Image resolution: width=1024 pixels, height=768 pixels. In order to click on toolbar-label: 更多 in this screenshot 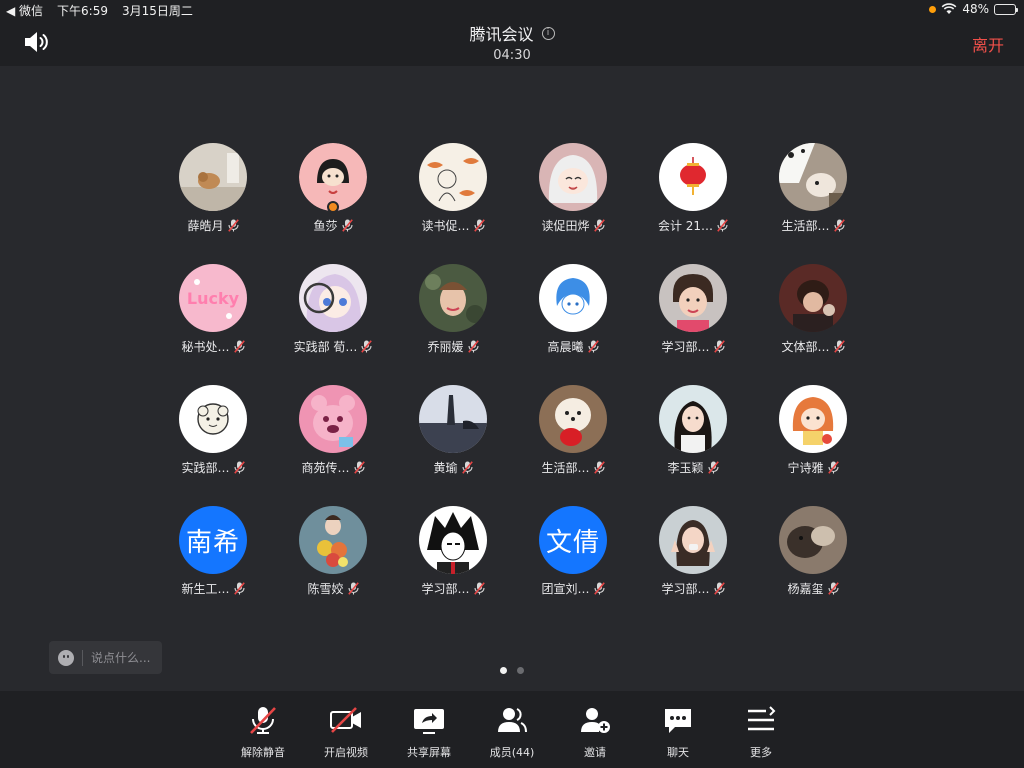, I will do `click(761, 752)`.